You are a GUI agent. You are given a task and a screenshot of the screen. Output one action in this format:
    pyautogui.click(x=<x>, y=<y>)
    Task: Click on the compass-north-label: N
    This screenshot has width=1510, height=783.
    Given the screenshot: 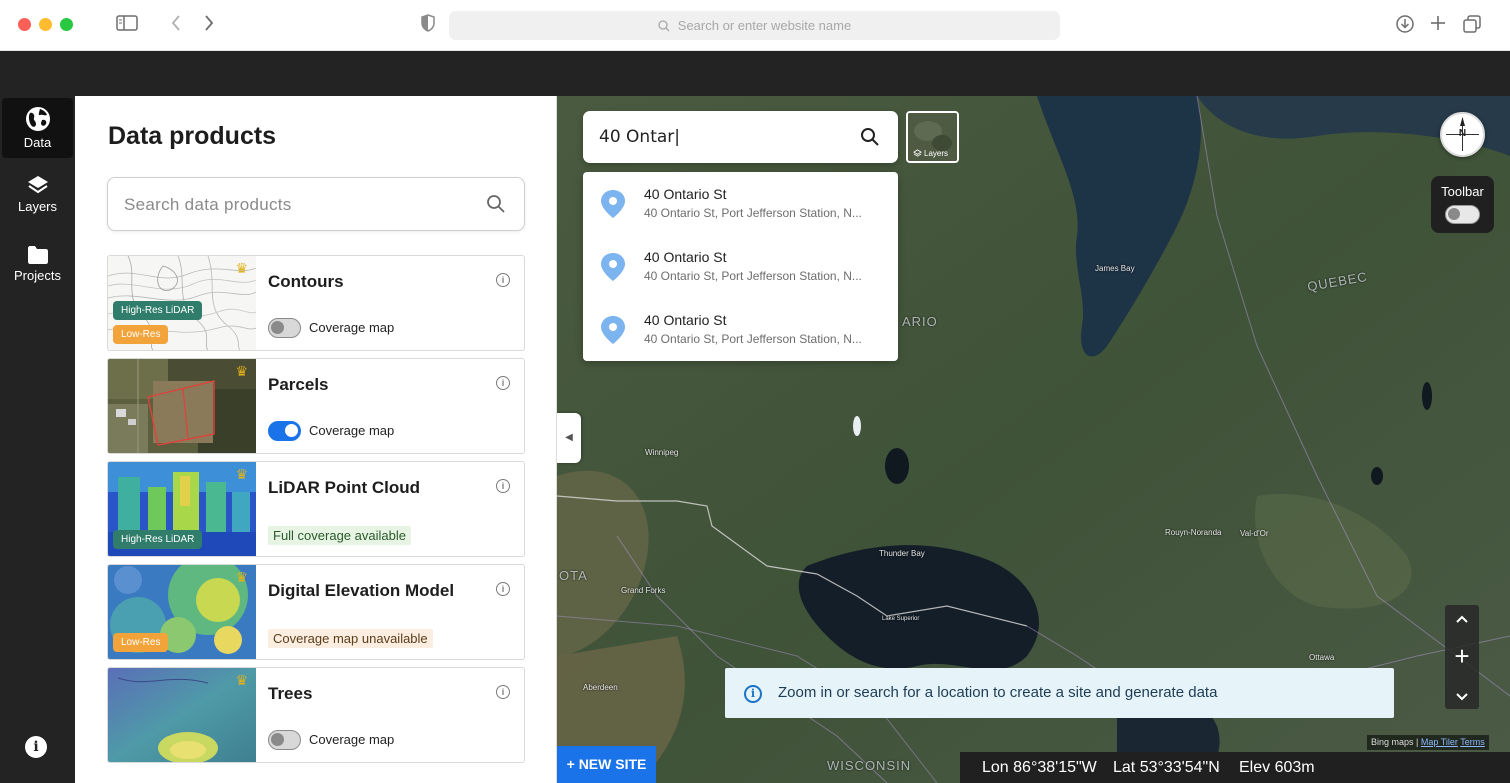 What is the action you would take?
    pyautogui.click(x=1462, y=133)
    